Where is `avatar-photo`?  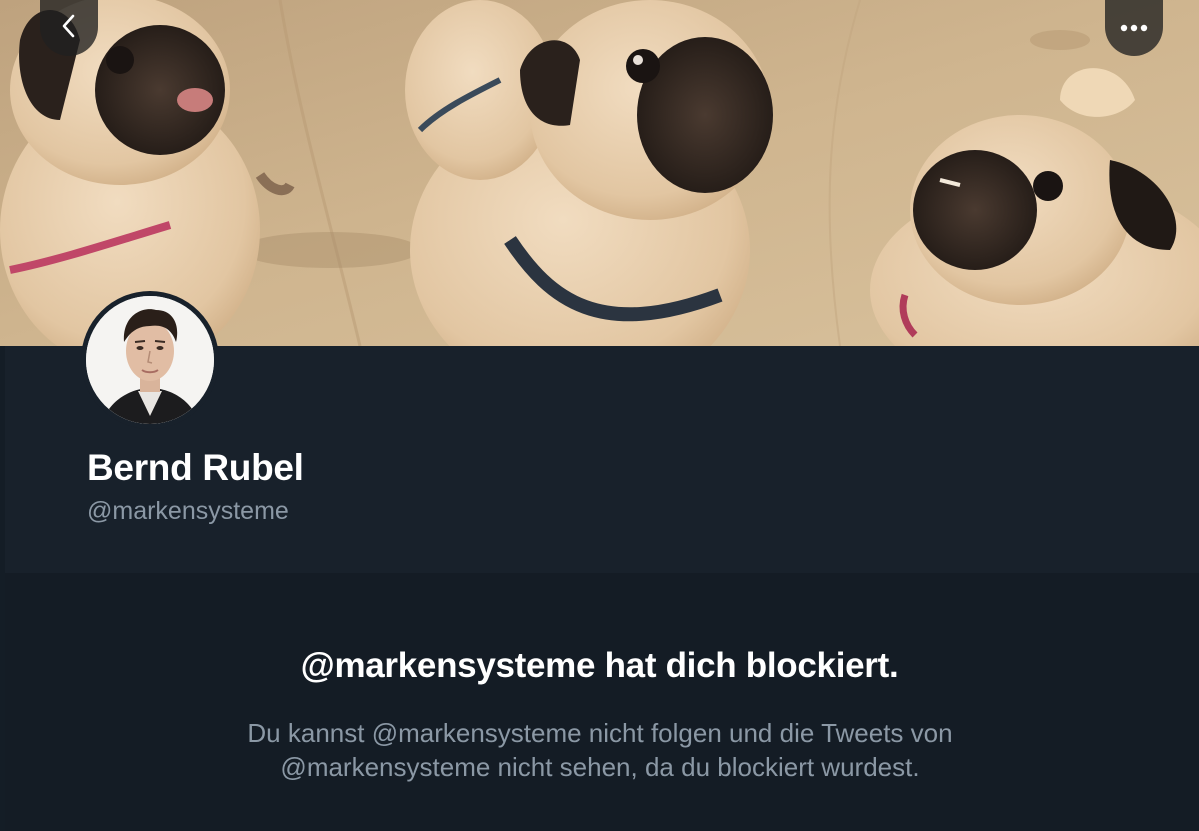 avatar-photo is located at coordinates (150, 360).